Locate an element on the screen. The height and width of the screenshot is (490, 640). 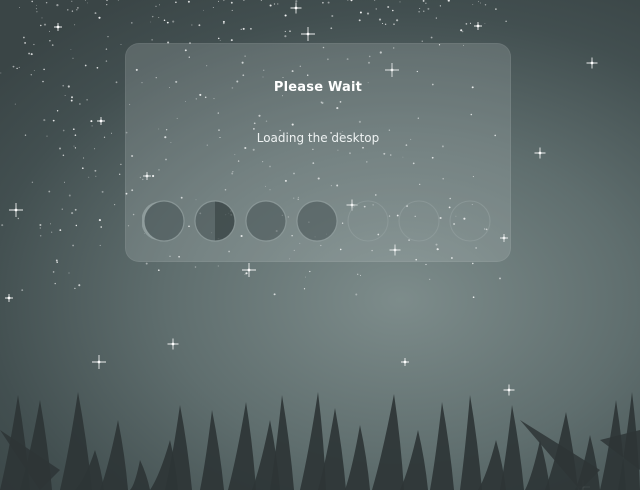
splash-title: Please Wait is located at coordinates (318, 87).